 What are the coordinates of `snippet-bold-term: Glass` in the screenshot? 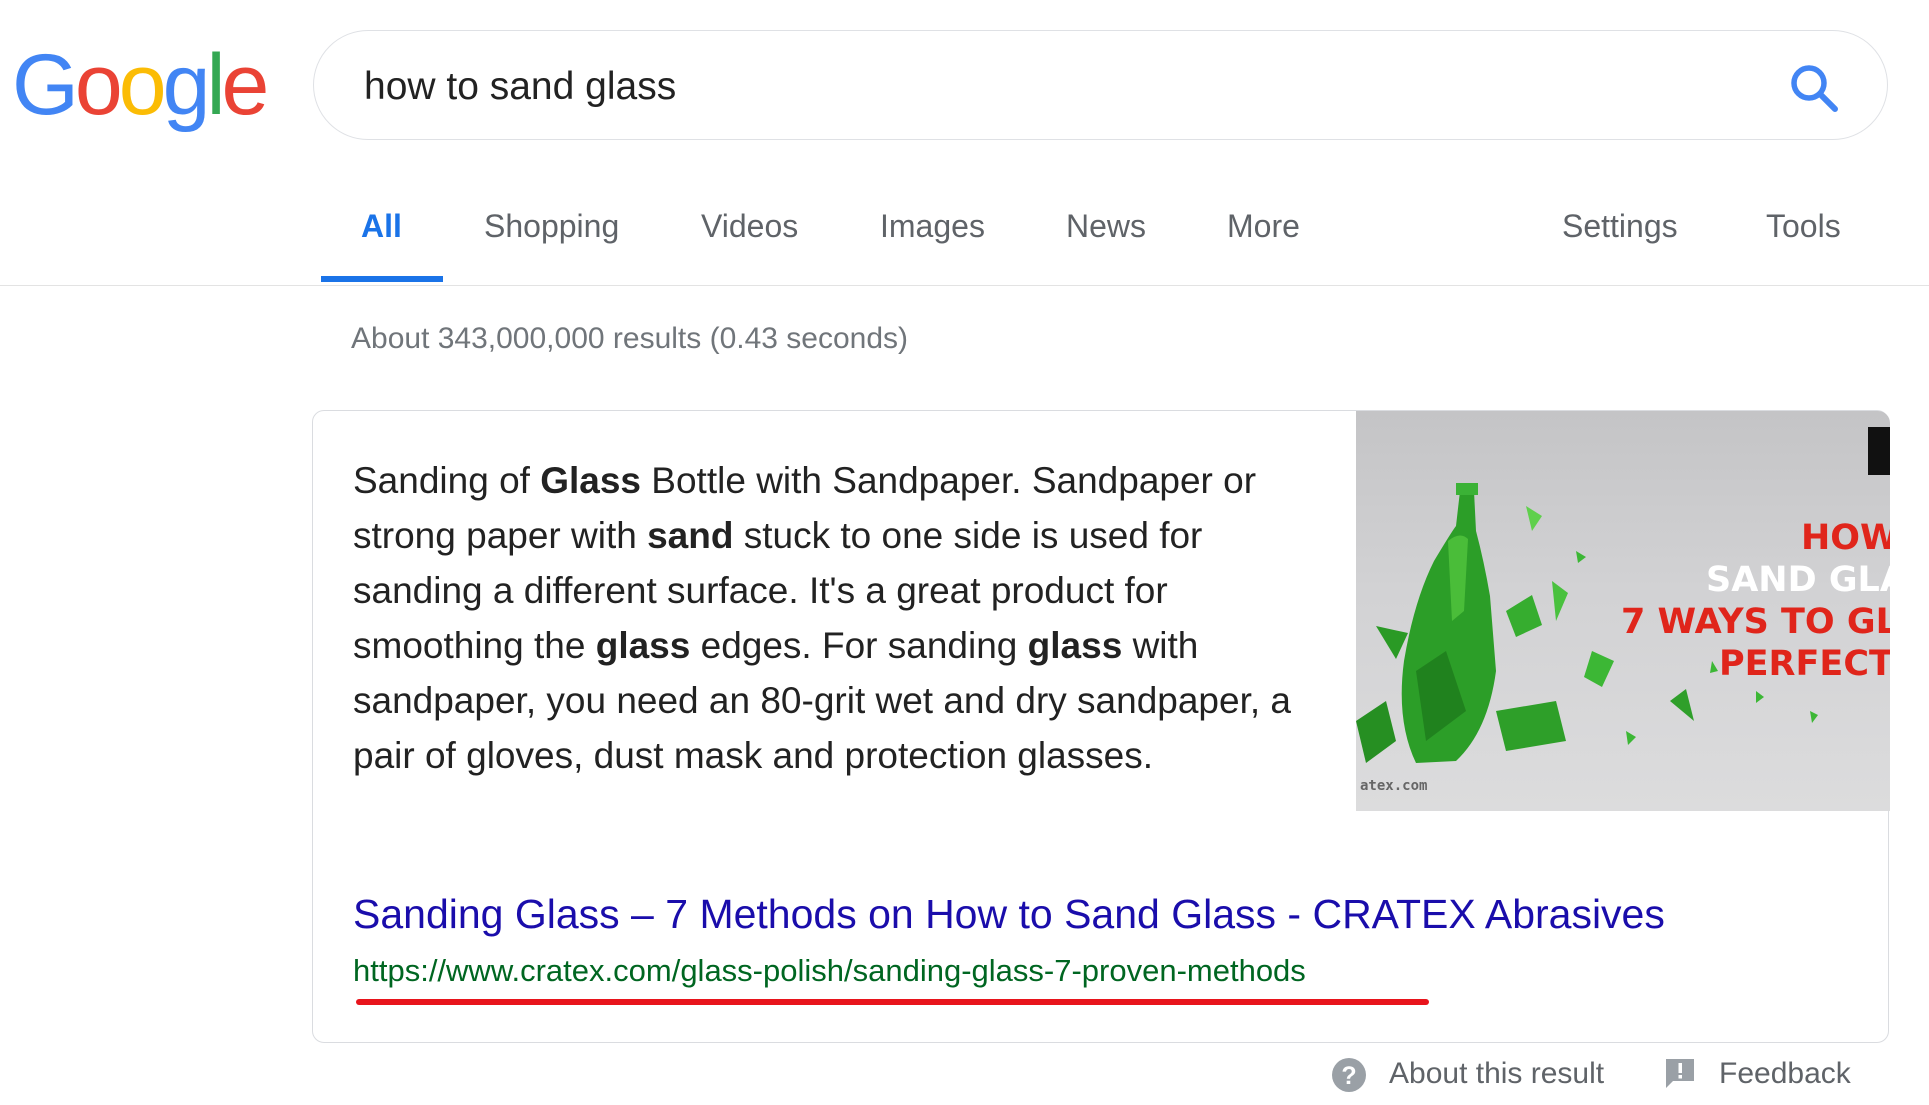 It's located at (591, 480).